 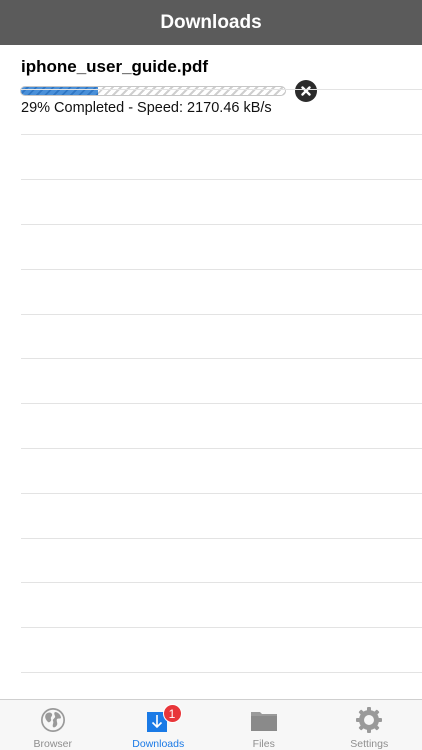 What do you see at coordinates (263, 744) in the screenshot?
I see `tab-label: Files` at bounding box center [263, 744].